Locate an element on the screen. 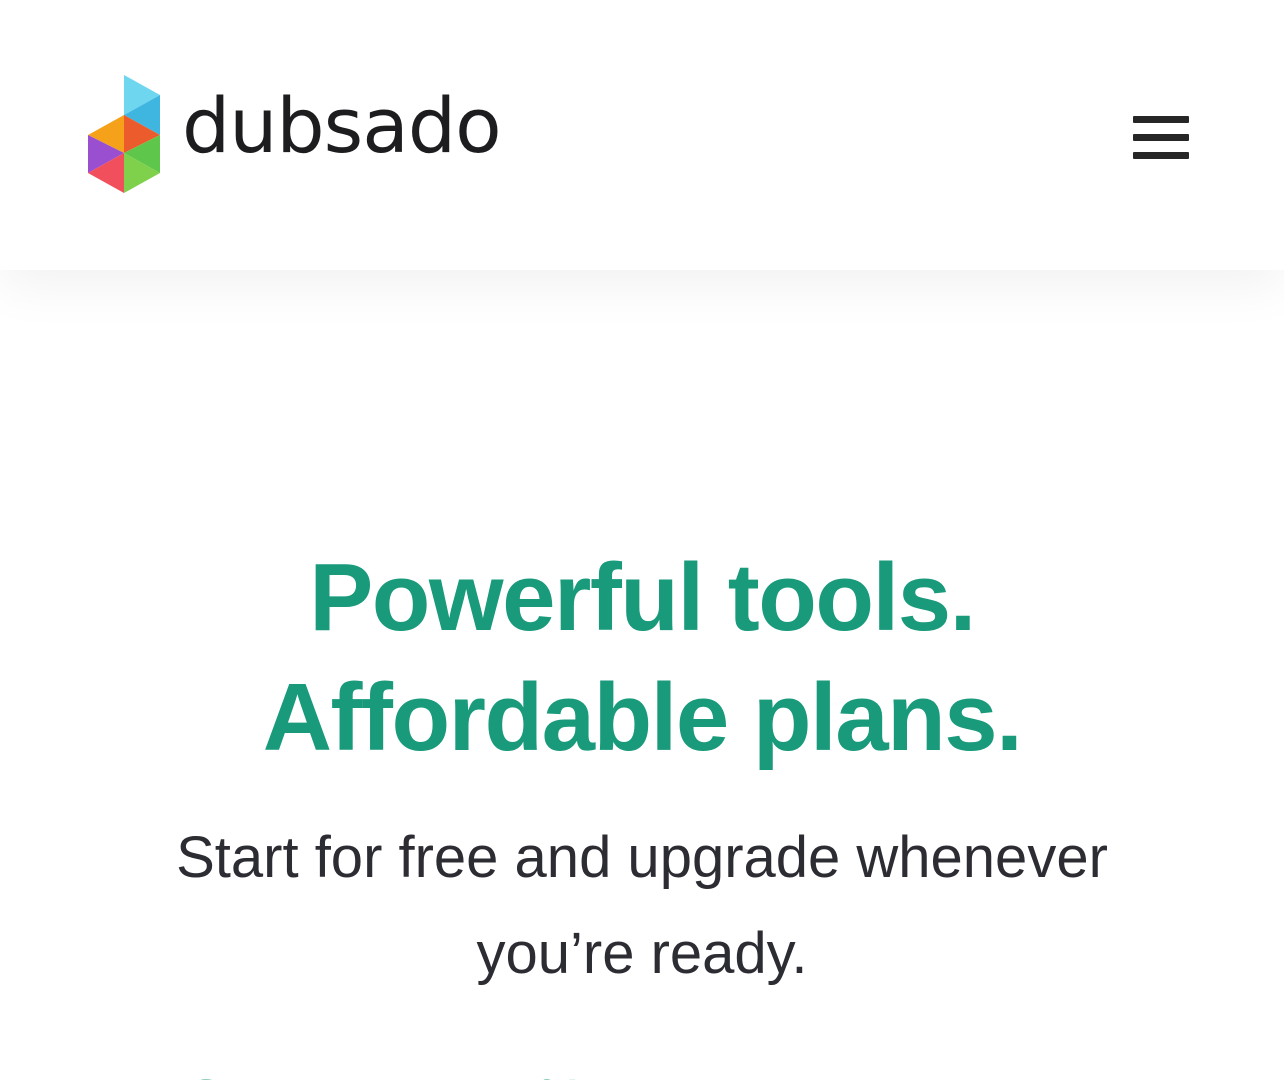 This screenshot has width=1284, height=1080. headline-line-1: Powerful tools. is located at coordinates (642, 597).